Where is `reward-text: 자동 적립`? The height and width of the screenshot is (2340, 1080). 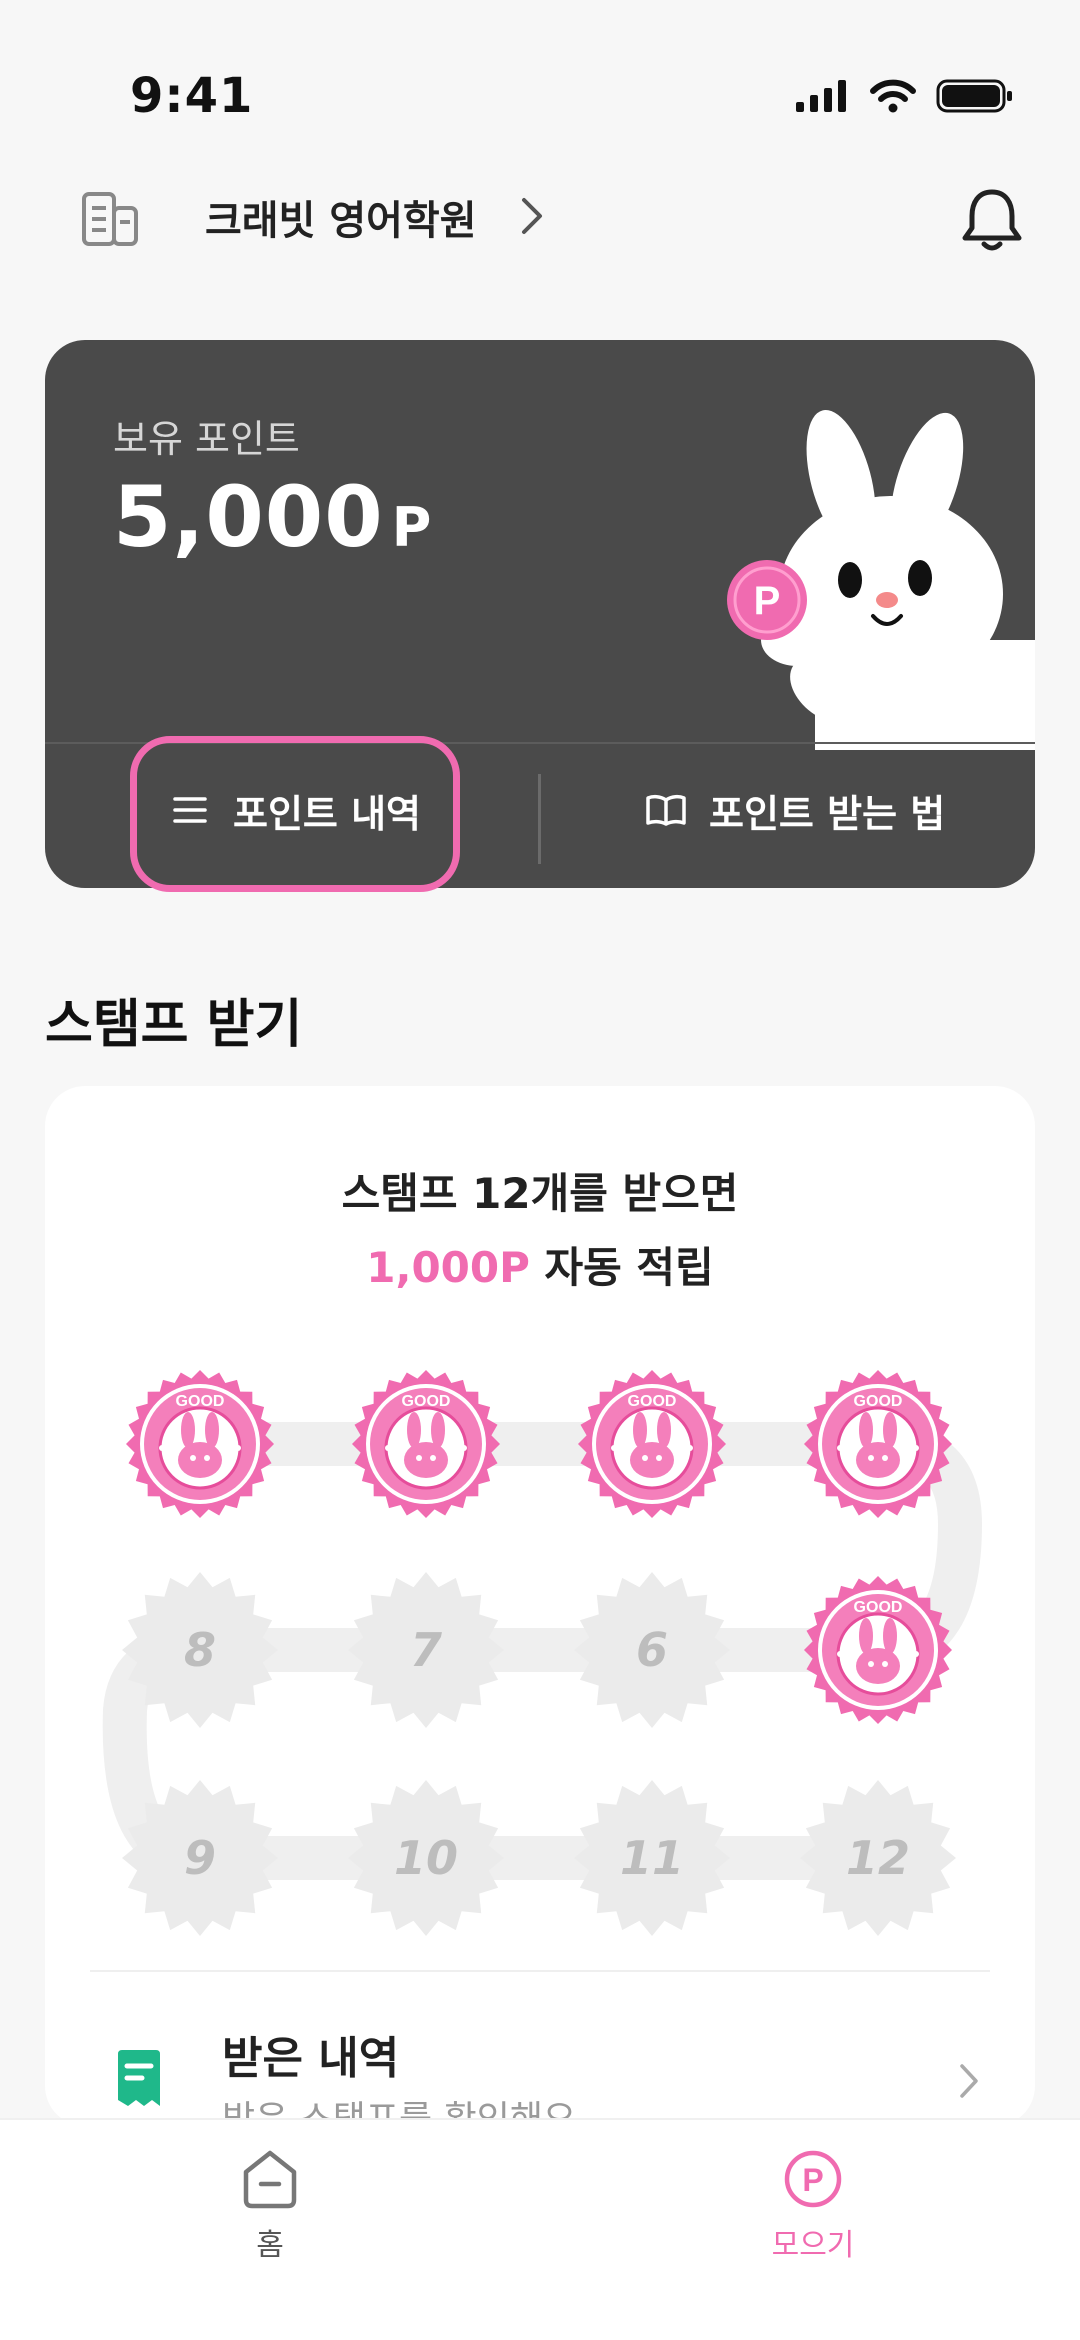
reward-text: 자동 적립 is located at coordinates (621, 1267).